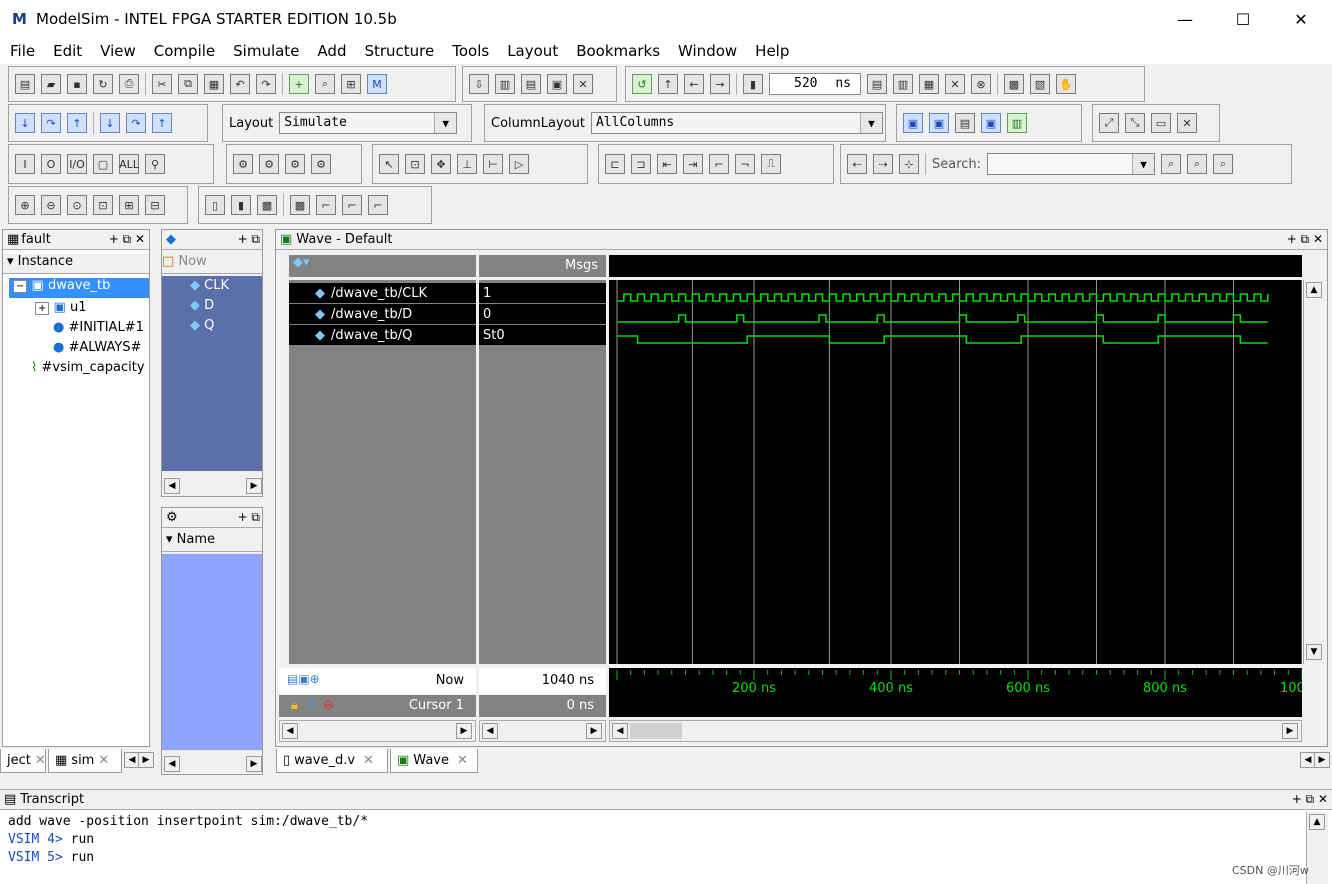 Image resolution: width=1332 pixels, height=884 pixels. Describe the element at coordinates (877, 84) in the screenshot. I see `run-icon: ▤` at that location.